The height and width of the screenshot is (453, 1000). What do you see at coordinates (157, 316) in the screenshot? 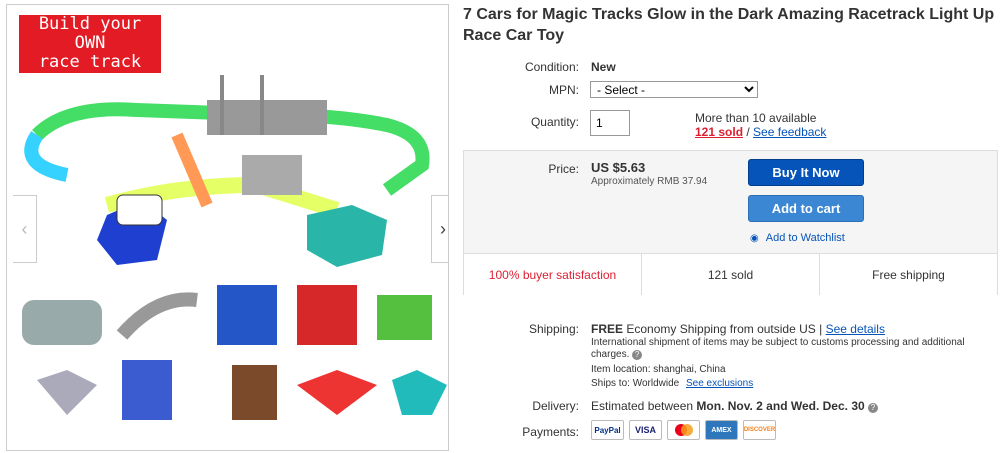
I see `part-curve` at bounding box center [157, 316].